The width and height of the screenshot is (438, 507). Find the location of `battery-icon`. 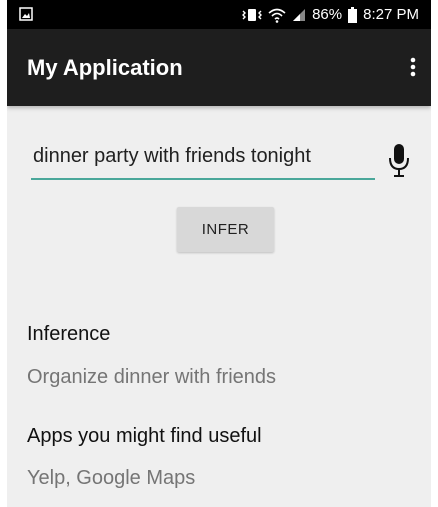

battery-icon is located at coordinates (353, 14).